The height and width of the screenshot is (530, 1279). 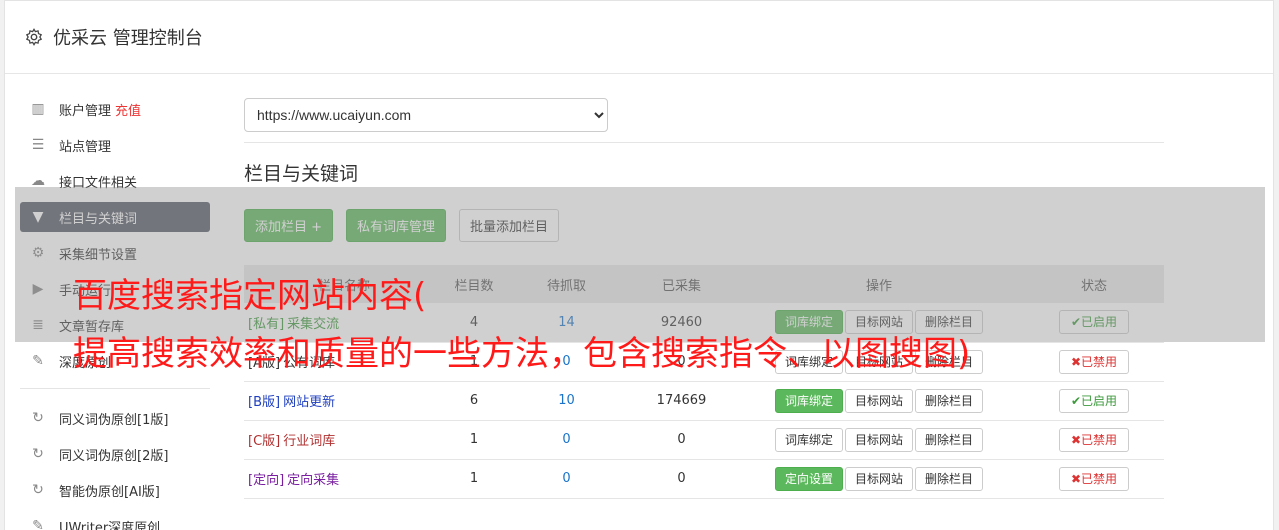 I want to click on table-row: [C版] 行业词库 1 0 0 词库绑定 目标网站 删除栏目 ✖已禁用, so click(x=704, y=440).